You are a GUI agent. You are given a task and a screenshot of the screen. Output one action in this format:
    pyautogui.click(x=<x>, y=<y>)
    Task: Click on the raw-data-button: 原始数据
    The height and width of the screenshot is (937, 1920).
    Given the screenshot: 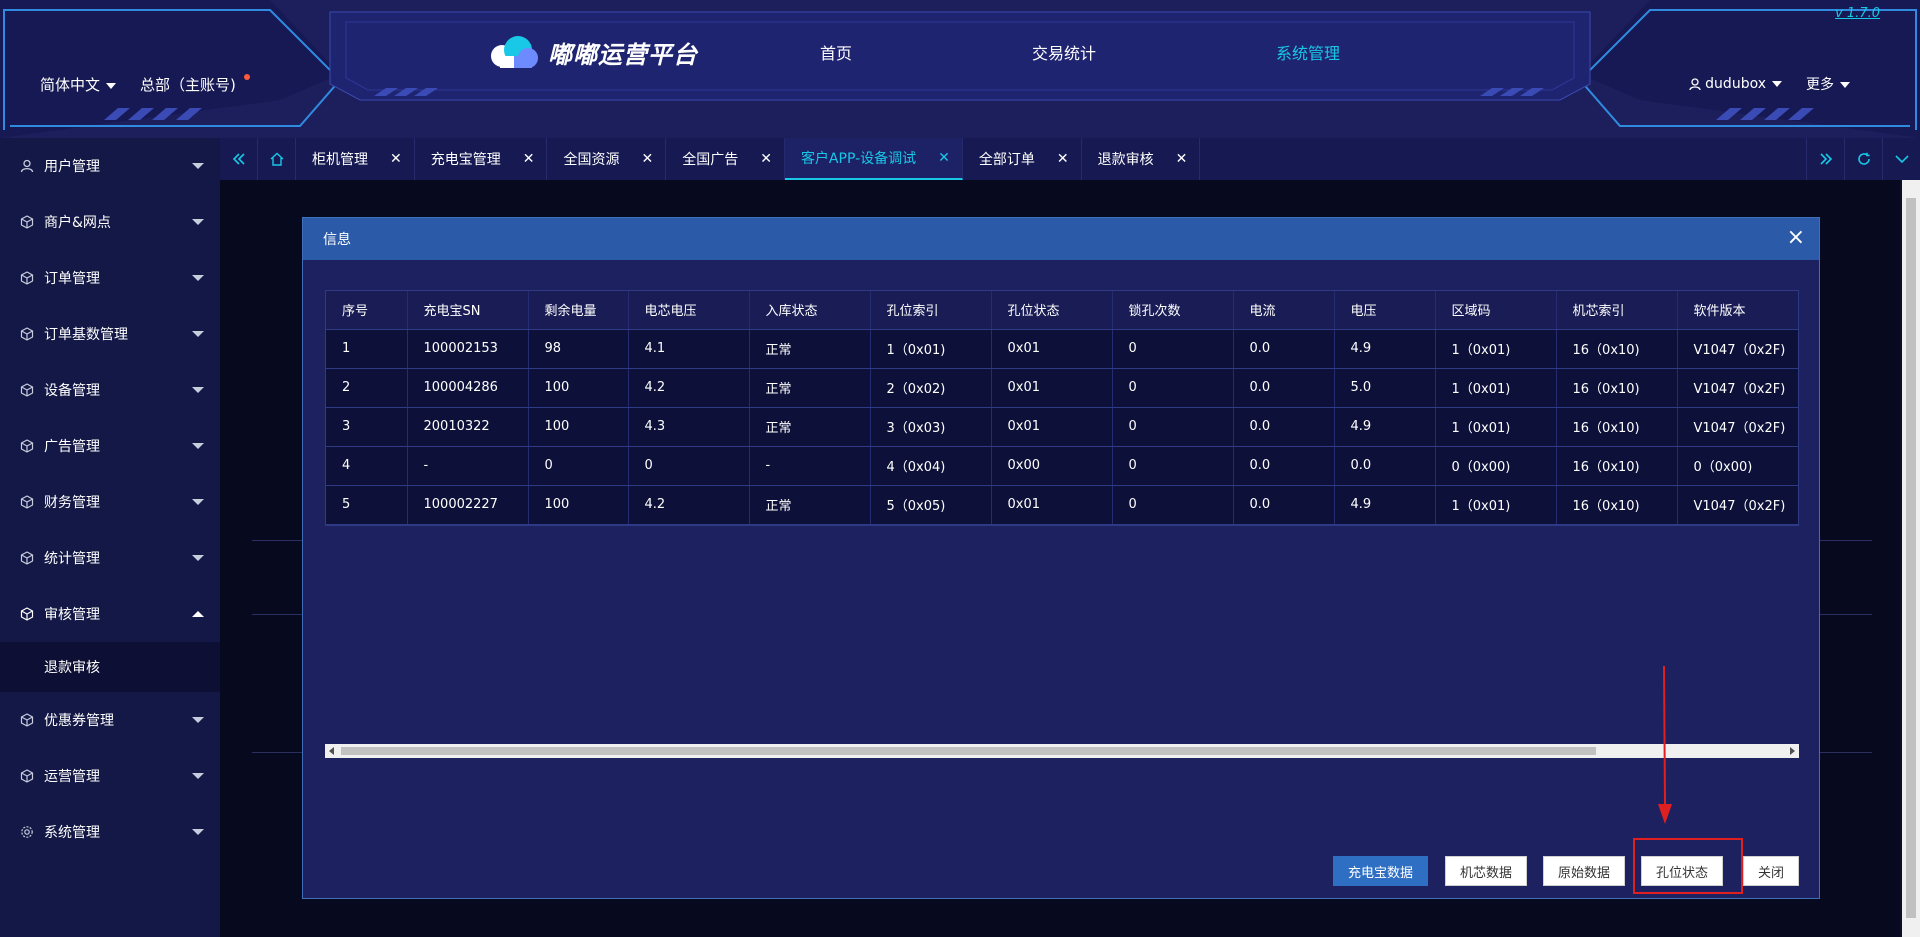 What is the action you would take?
    pyautogui.click(x=1584, y=871)
    